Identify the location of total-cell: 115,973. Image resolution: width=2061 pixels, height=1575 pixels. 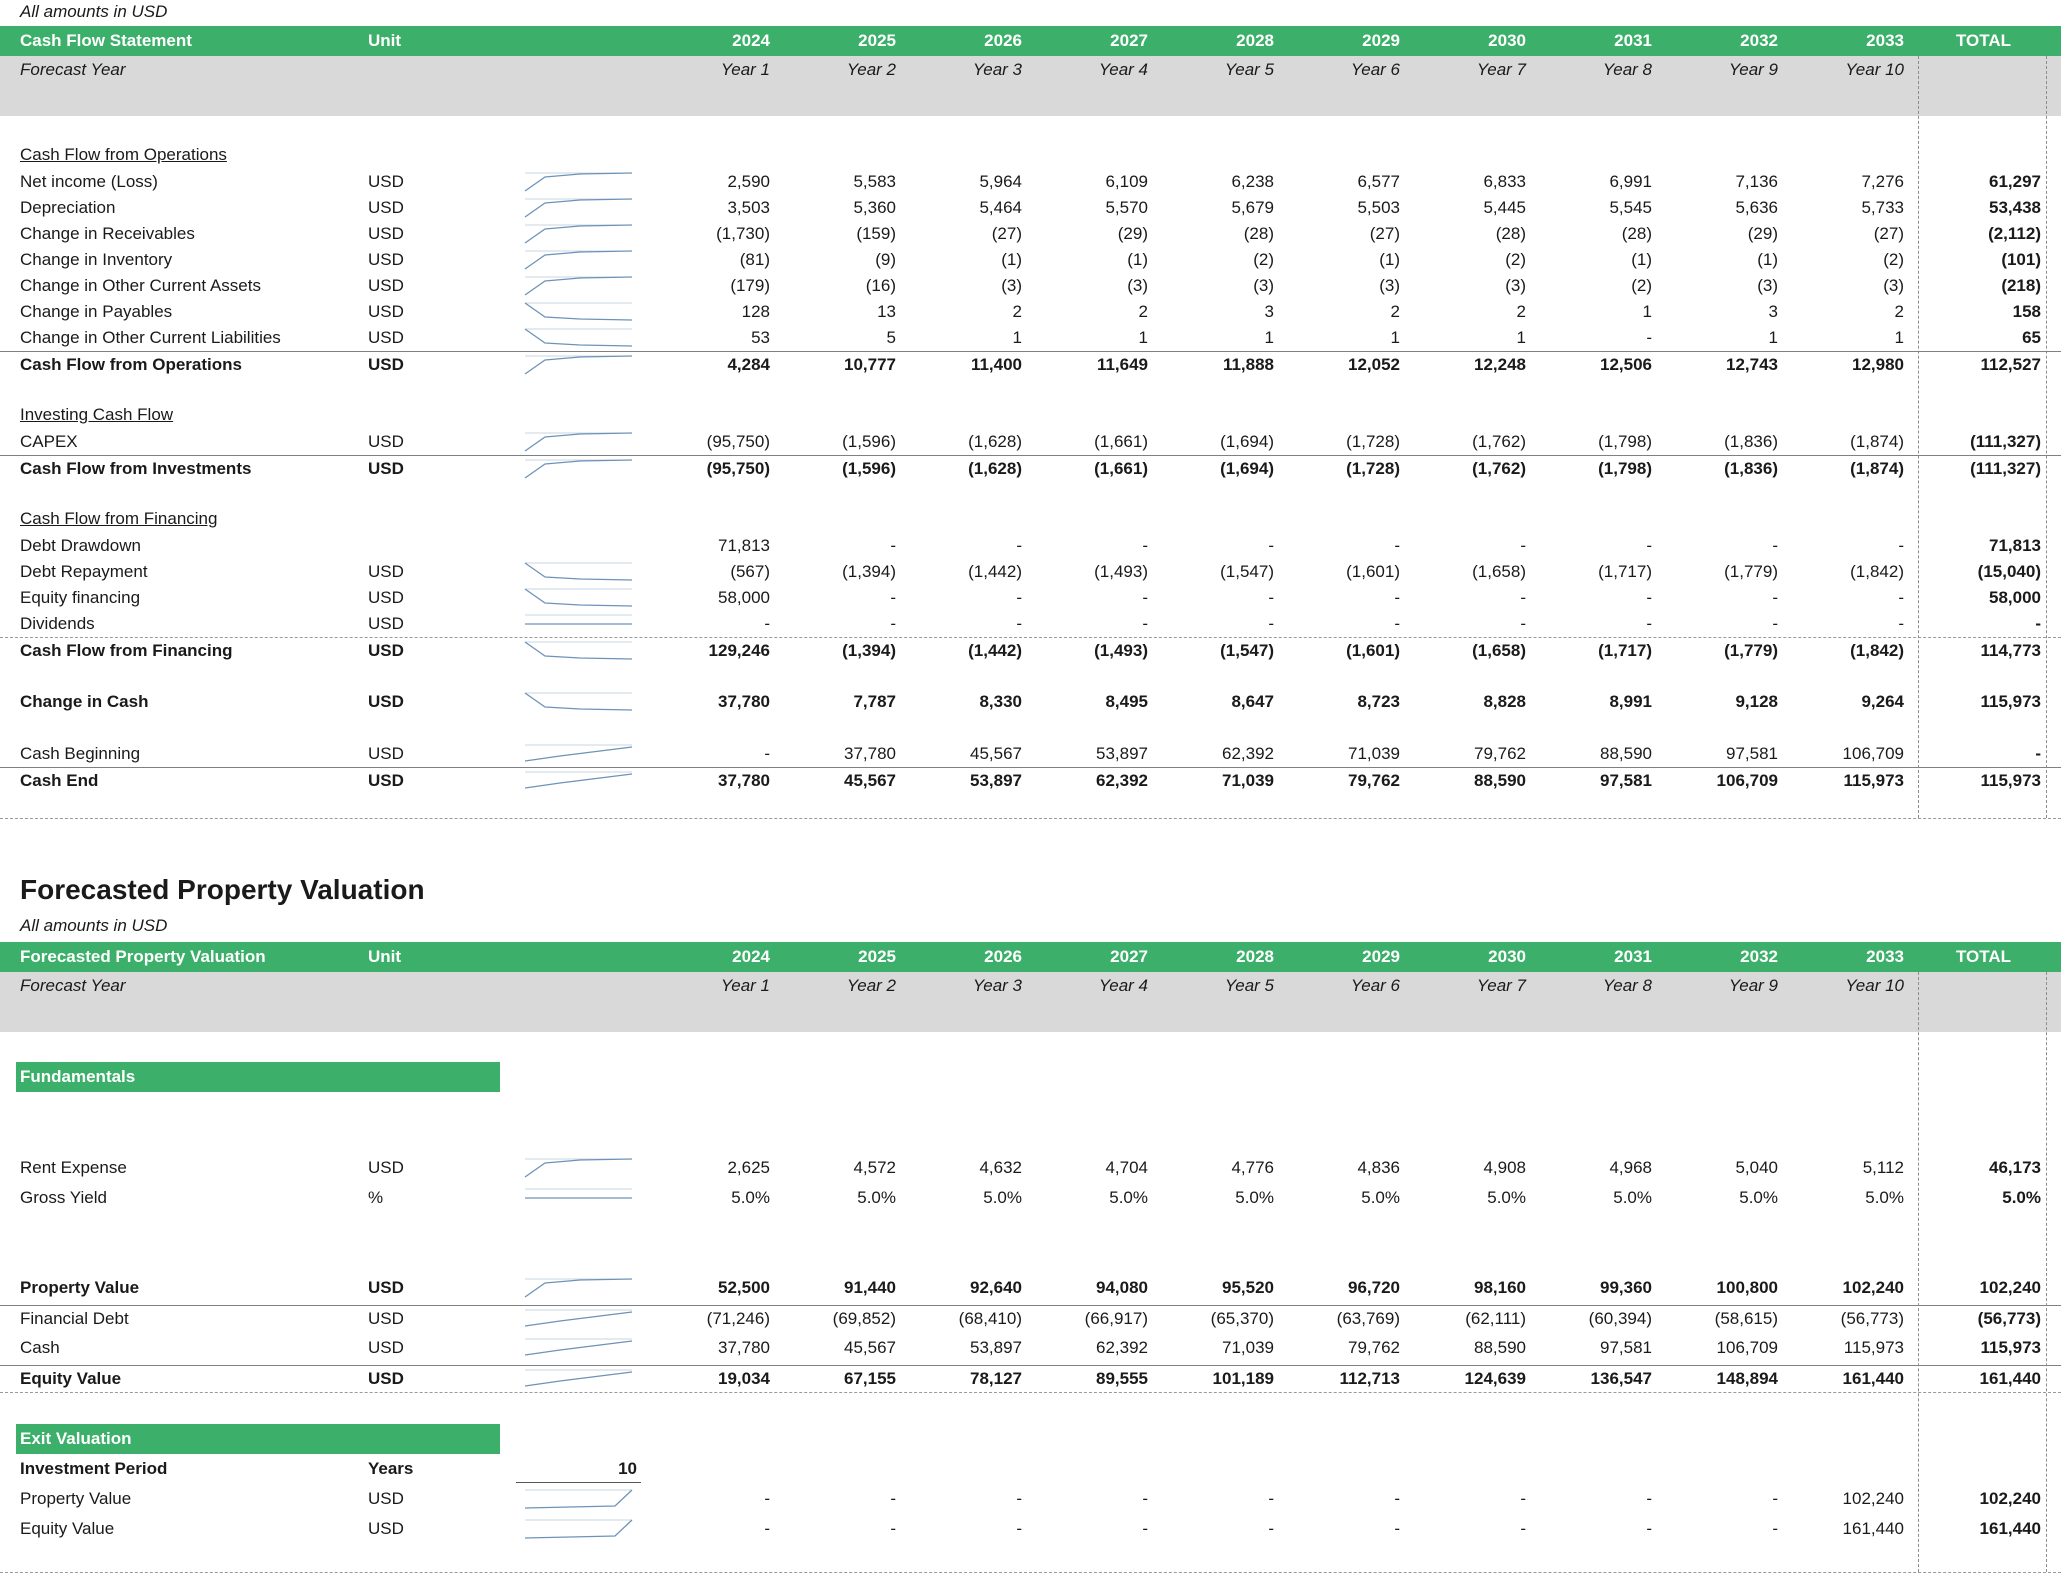
(1983, 702).